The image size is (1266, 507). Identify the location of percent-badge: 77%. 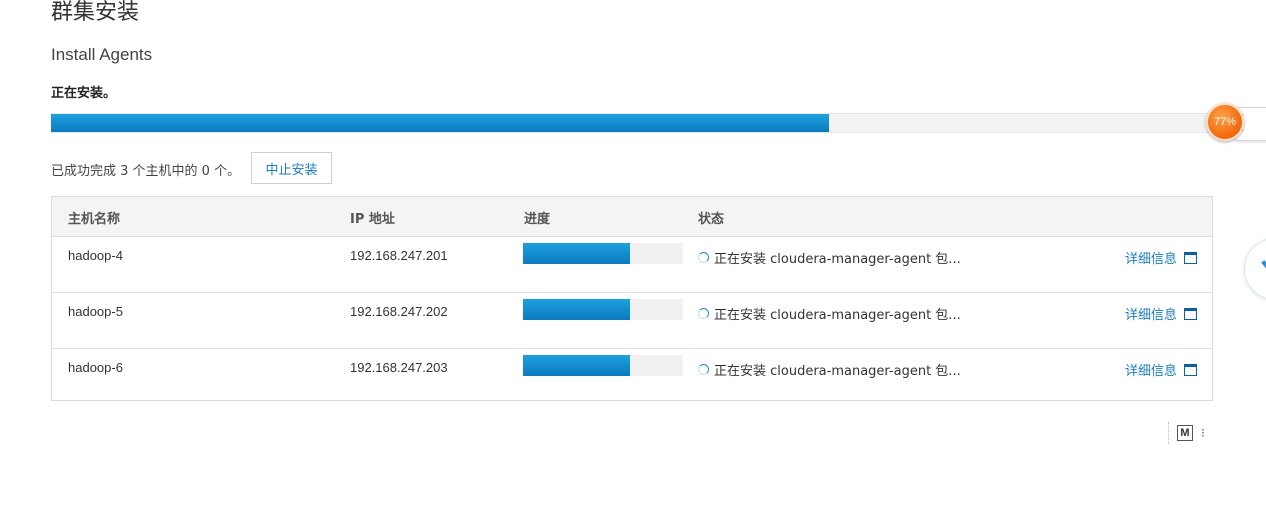
(1225, 122).